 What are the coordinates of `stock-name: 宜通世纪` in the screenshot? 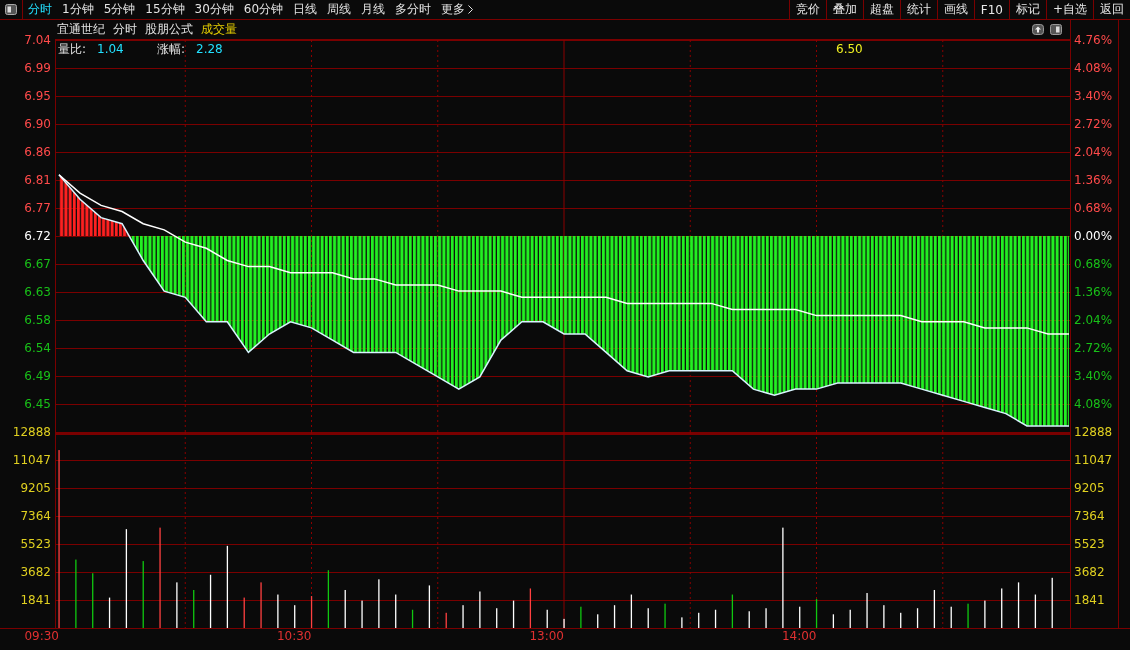 It's located at (81, 29).